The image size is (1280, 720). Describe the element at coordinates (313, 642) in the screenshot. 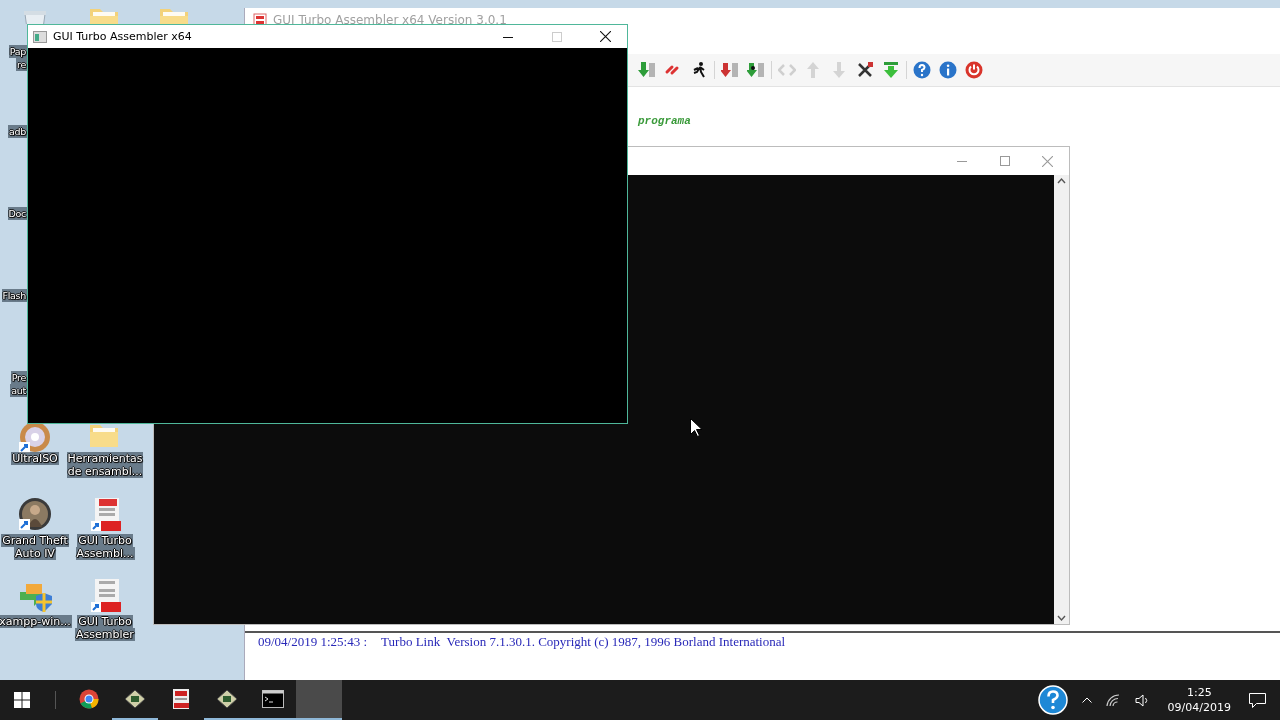

I see `timestamp: 09/04/2019 1:25:43 :` at that location.